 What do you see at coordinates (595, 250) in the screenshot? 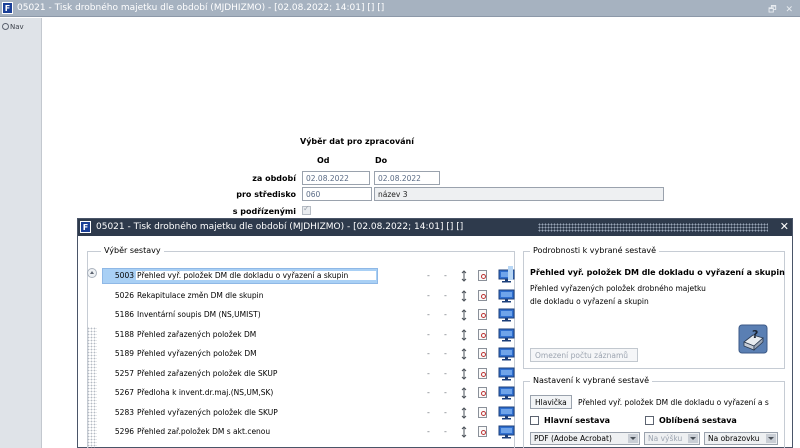
I see `details-group-title: Podrobnosti k vybrané sestavě` at bounding box center [595, 250].